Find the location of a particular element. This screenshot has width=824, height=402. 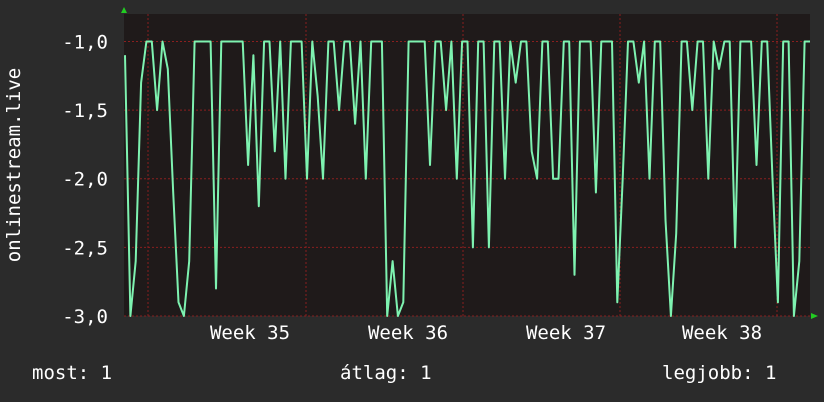

current-value: 1 is located at coordinates (106, 373).